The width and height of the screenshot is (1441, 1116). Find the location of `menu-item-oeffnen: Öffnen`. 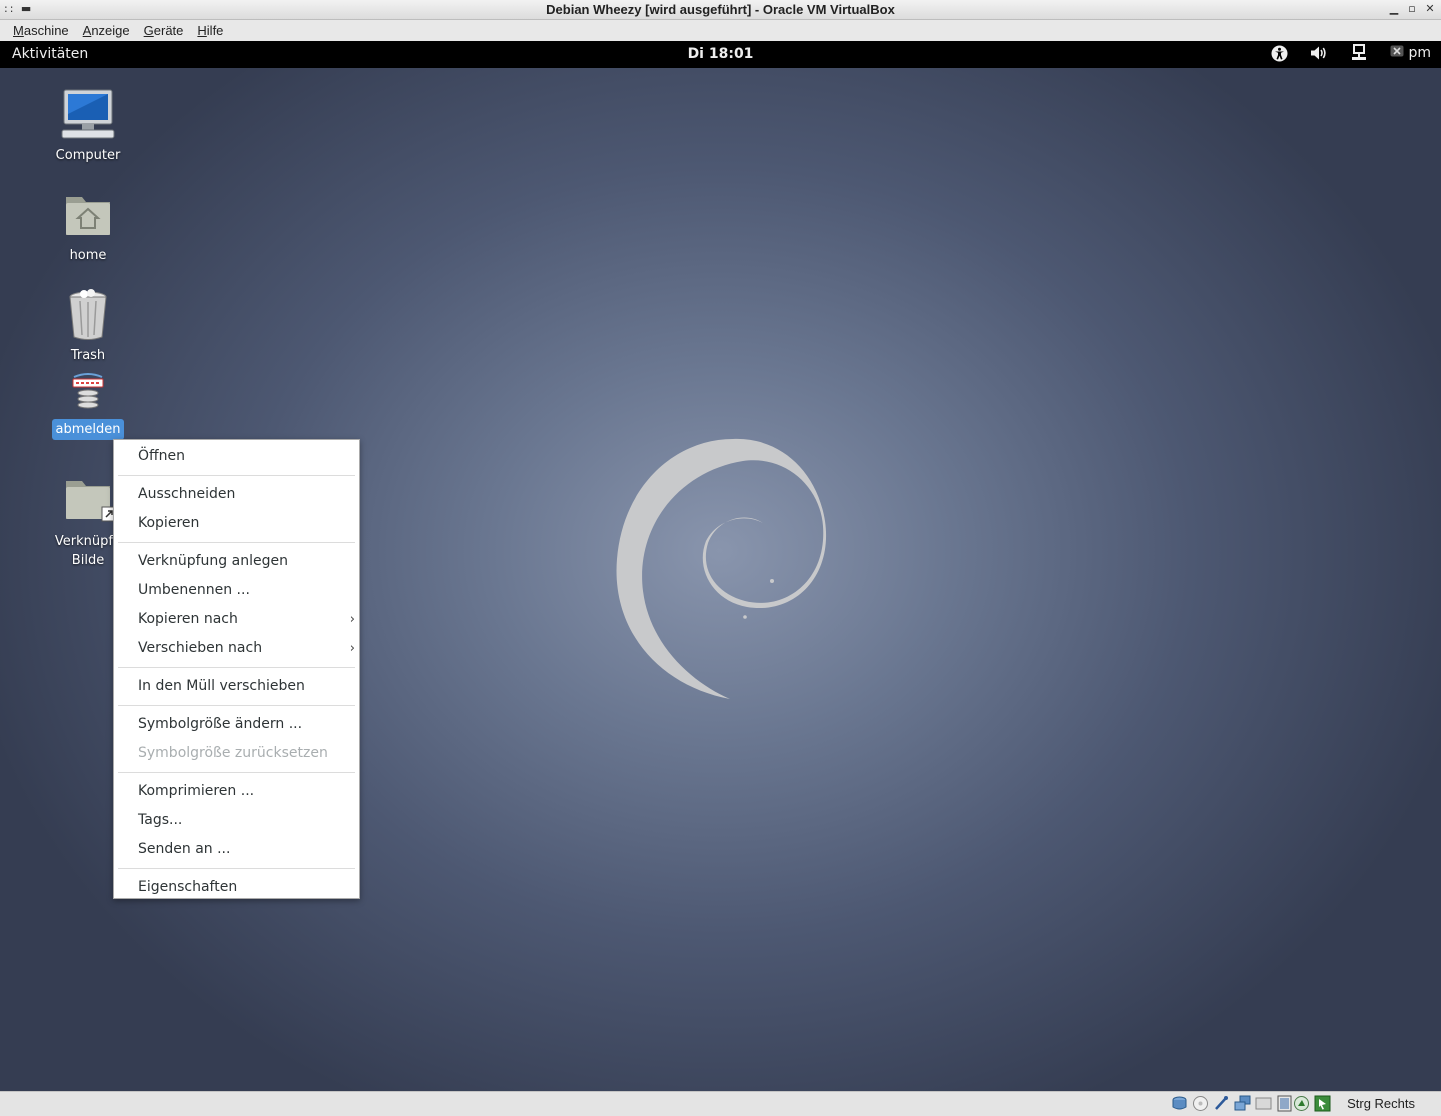

menu-item-oeffnen: Öffnen is located at coordinates (236, 456).